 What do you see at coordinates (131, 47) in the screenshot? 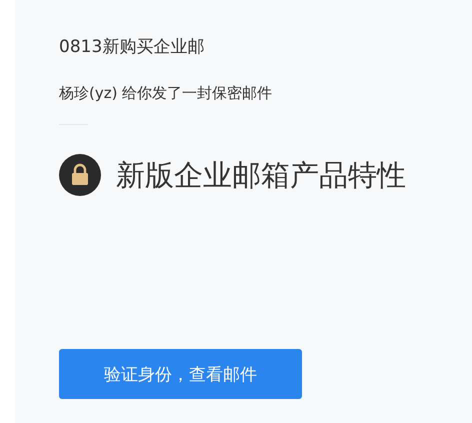
I see `mail-subject: 0813新购买企业邮` at bounding box center [131, 47].